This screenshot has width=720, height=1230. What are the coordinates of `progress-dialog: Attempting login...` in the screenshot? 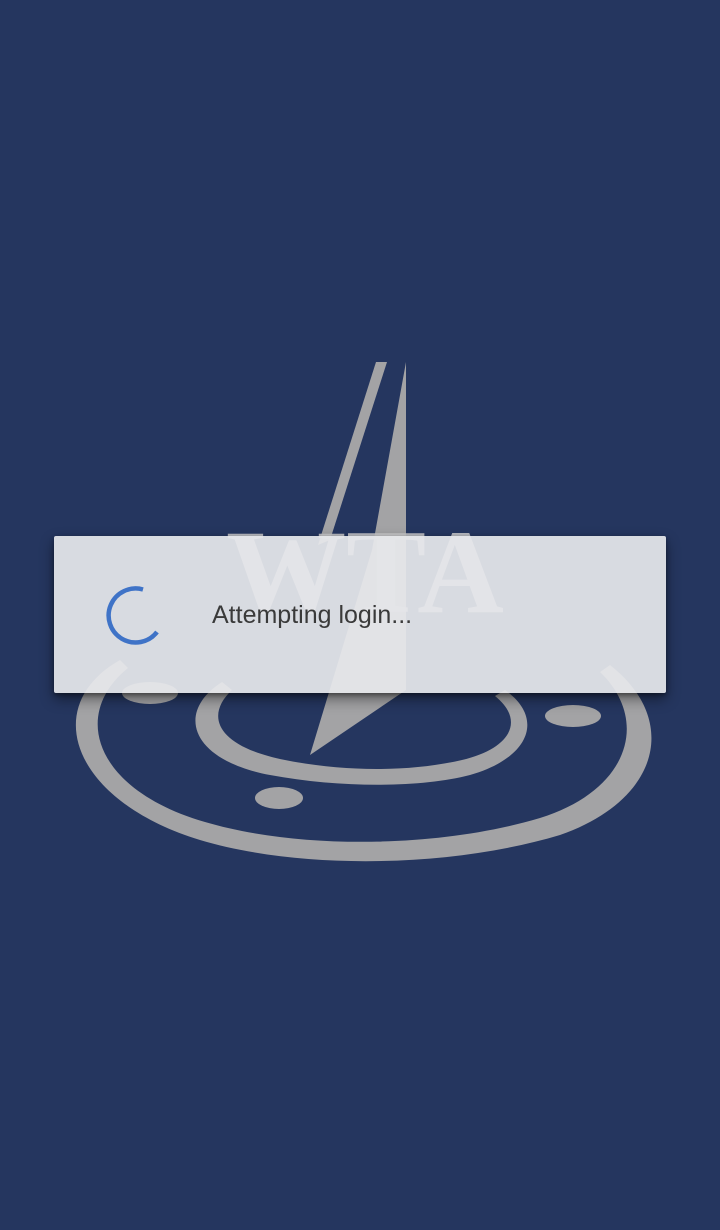 It's located at (360, 614).